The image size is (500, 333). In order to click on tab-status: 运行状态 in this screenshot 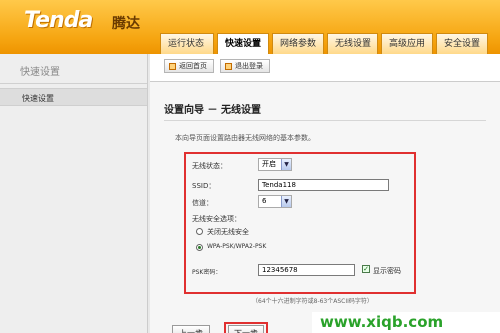, I will do `click(187, 43)`.